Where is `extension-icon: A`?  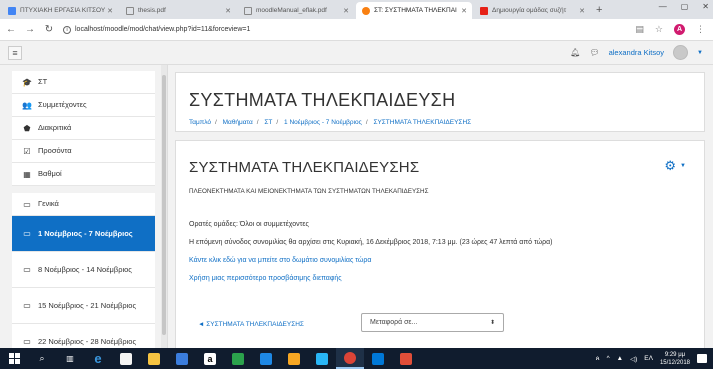
extension-icon: A is located at coordinates (679, 29).